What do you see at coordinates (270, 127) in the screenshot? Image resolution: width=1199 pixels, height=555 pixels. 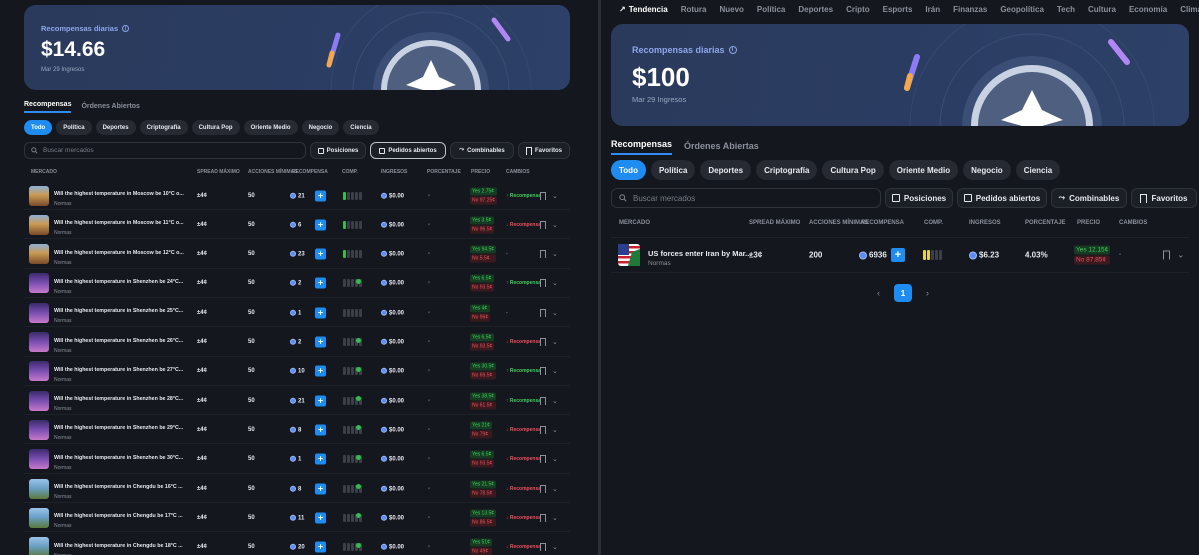 I see `chip-oriente-medio: Oriente Medio` at bounding box center [270, 127].